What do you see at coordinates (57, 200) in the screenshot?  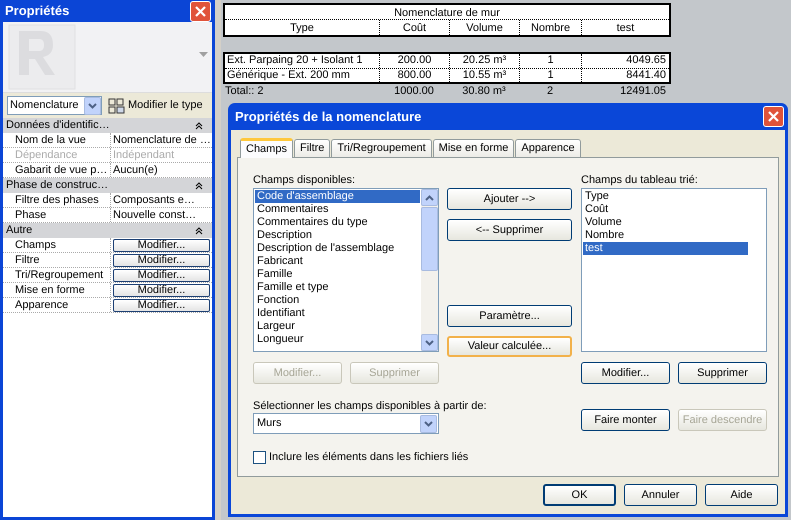 I see `property-label: Filtre des phases` at bounding box center [57, 200].